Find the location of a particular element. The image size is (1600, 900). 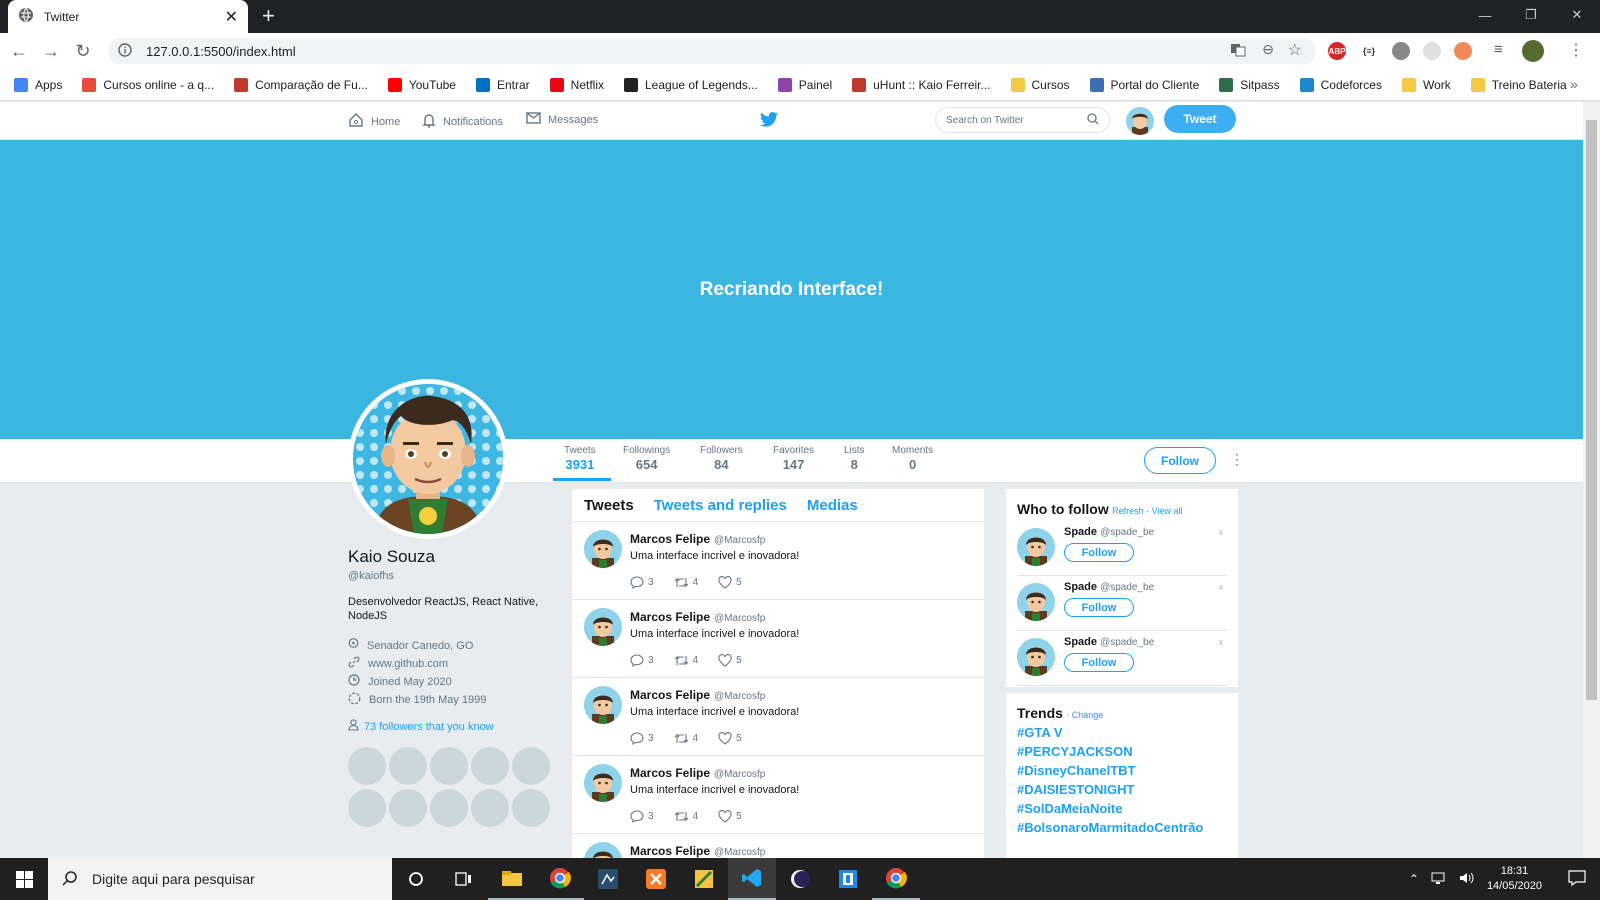

clock: 18:31 14/05/2020 is located at coordinates (1514, 879).